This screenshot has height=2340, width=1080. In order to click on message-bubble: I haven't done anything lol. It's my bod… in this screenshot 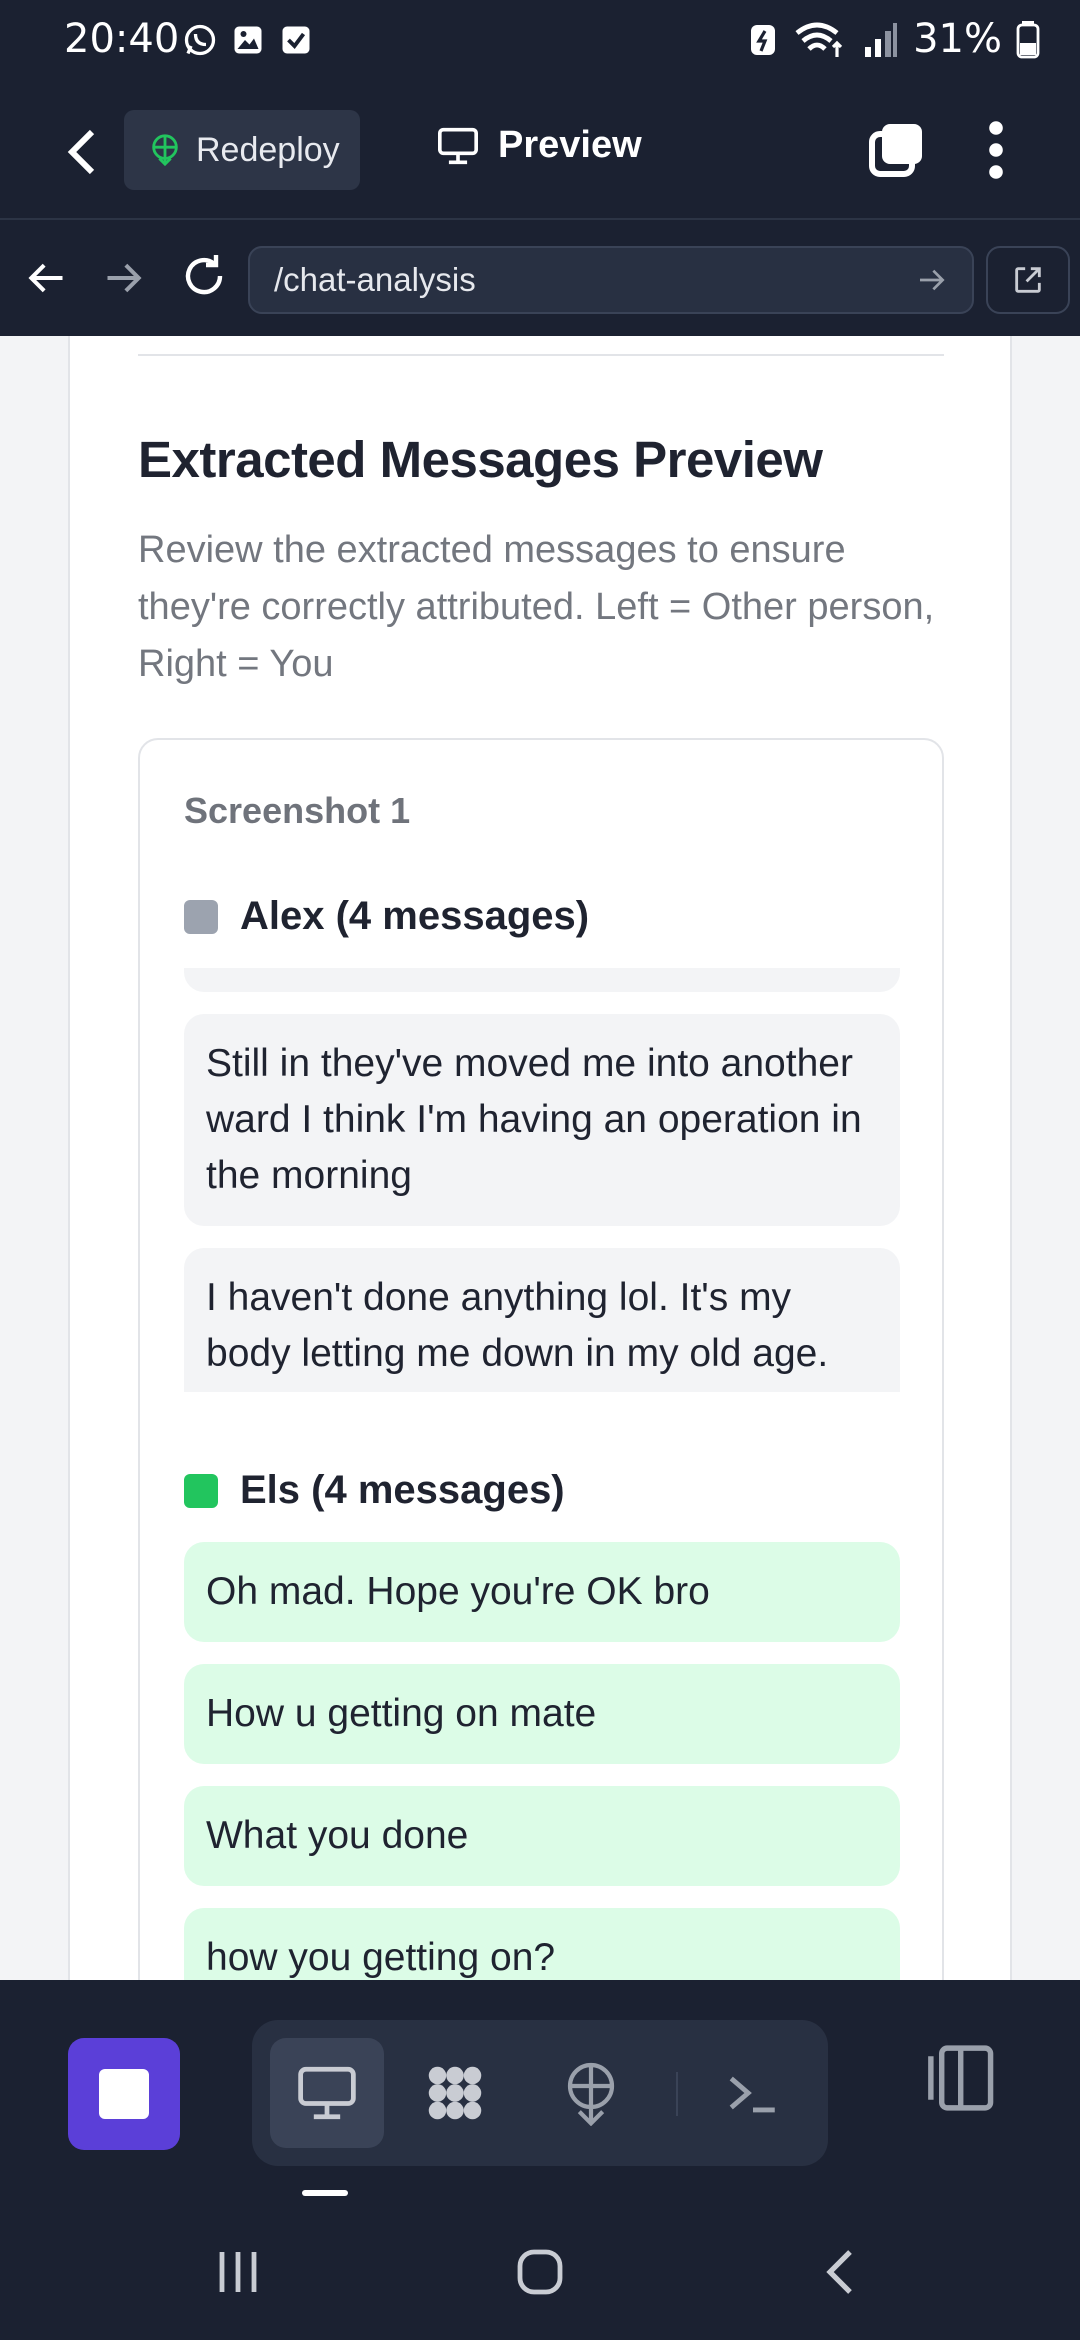, I will do `click(542, 1320)`.